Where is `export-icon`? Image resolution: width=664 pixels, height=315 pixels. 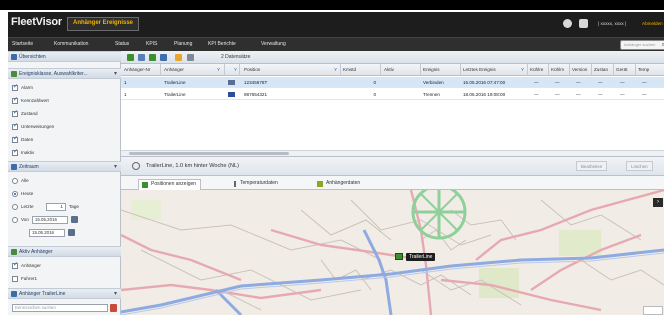 export-icon is located at coordinates (152, 57).